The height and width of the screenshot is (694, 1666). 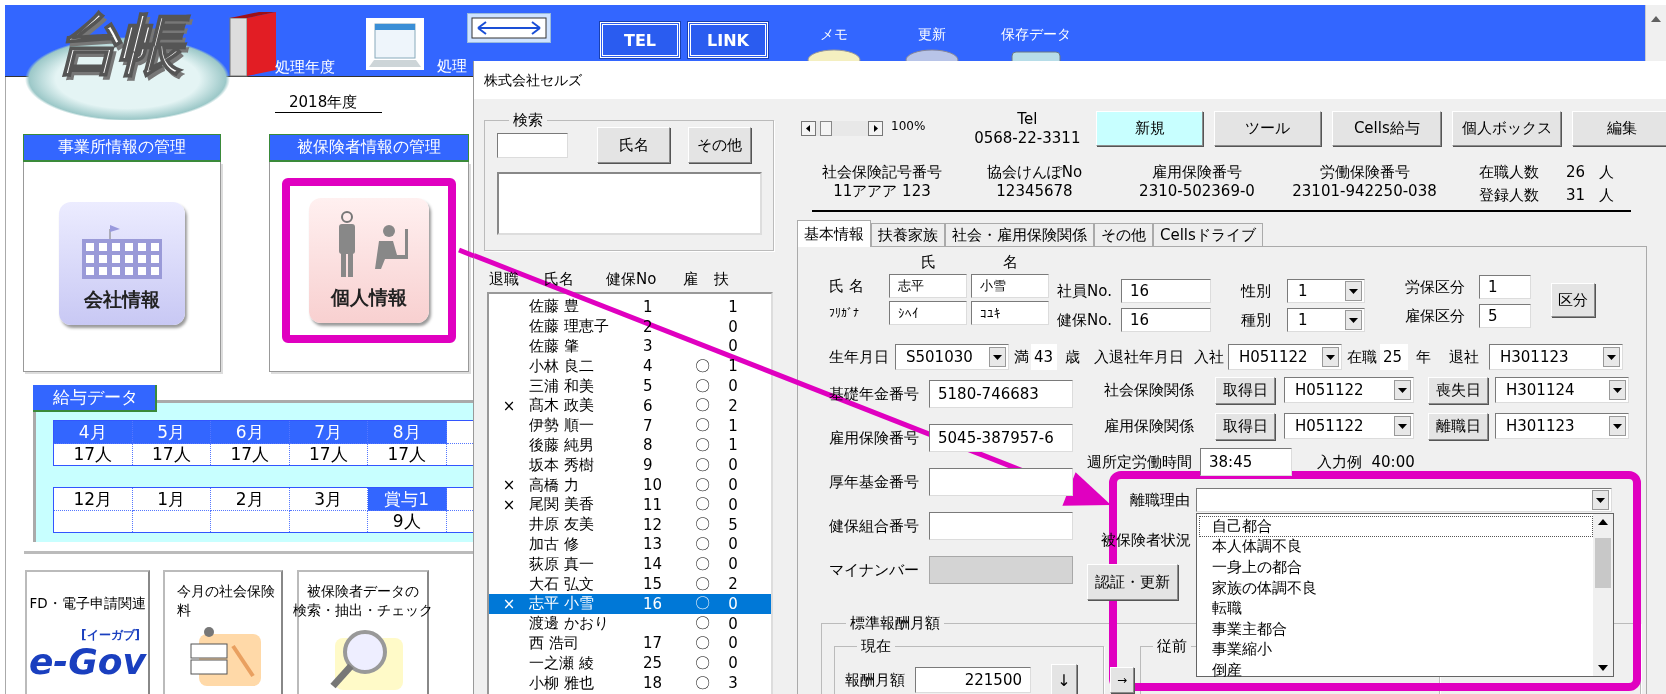 I want to click on zoom-scrollbar, so click(x=842, y=128).